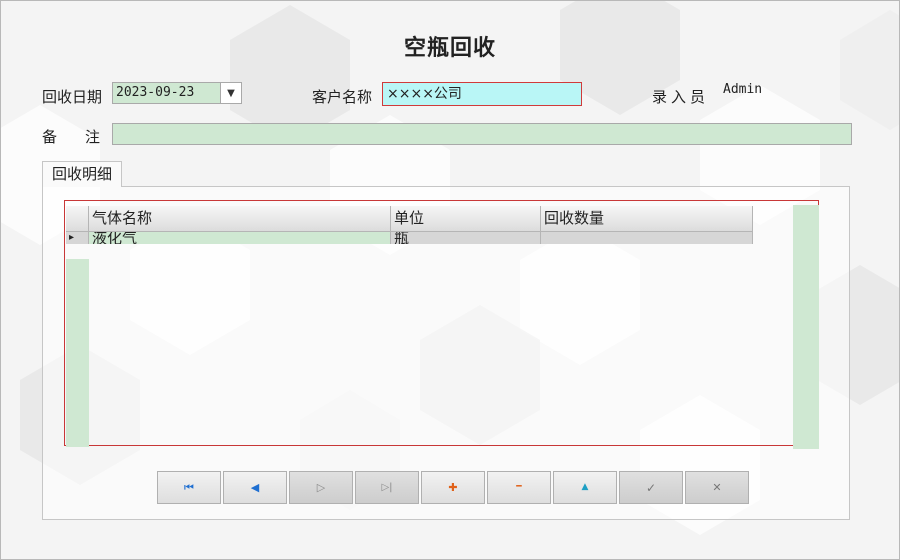 This screenshot has width=900, height=560. I want to click on prior-record-button: ◀, so click(255, 487).